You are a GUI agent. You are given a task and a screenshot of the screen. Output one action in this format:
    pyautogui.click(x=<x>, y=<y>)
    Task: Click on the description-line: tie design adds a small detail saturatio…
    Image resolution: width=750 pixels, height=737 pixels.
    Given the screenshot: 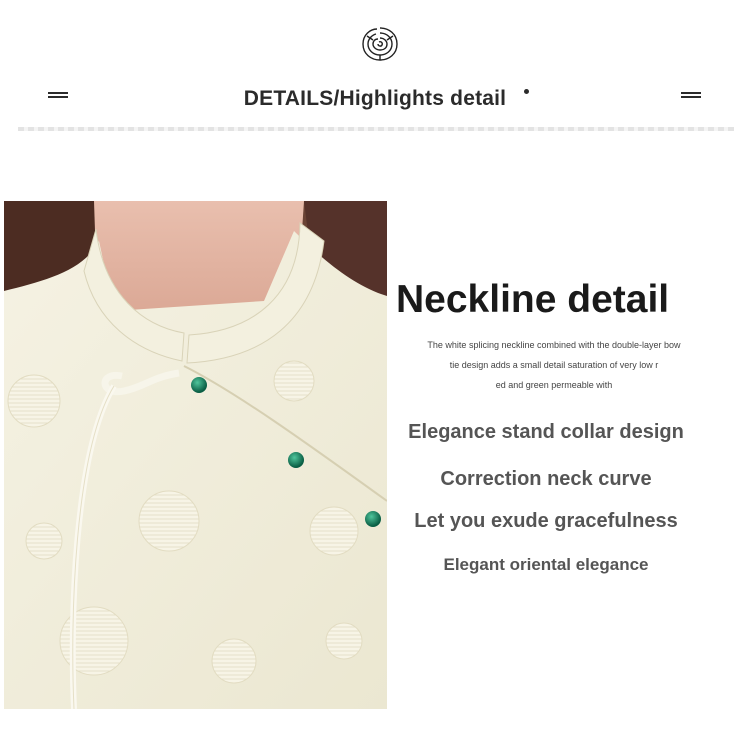 What is the action you would take?
    pyautogui.click(x=554, y=365)
    